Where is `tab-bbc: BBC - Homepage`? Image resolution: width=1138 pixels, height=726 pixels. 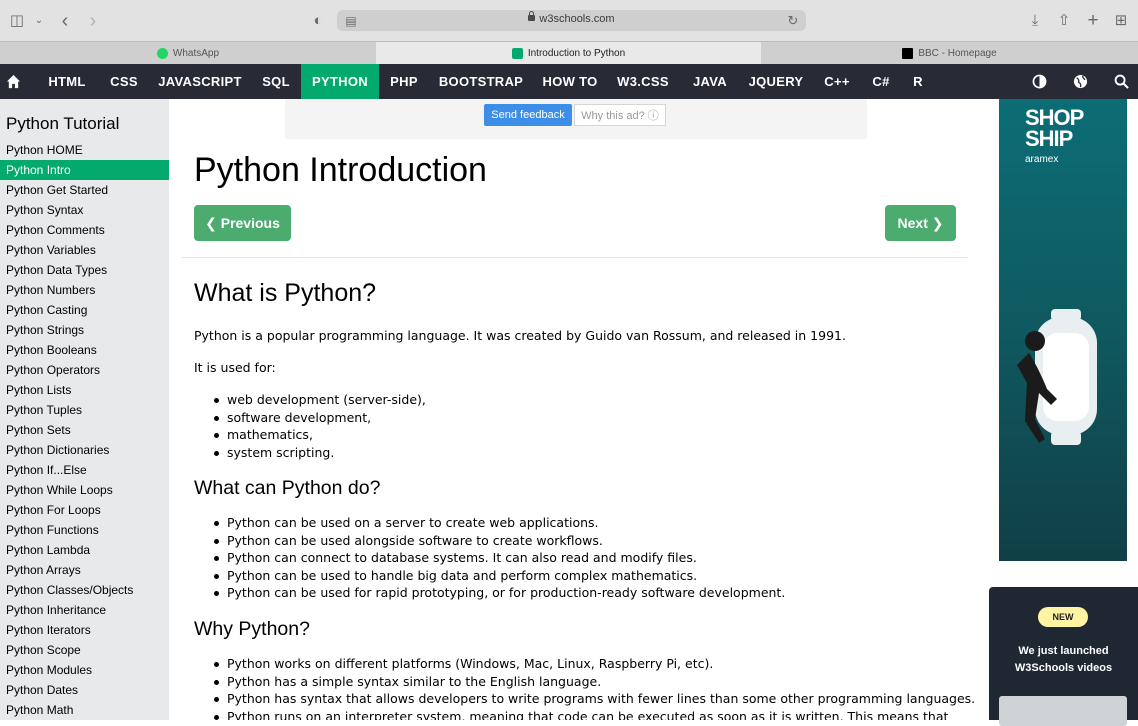
tab-bbc: BBC - Homepage is located at coordinates (949, 53).